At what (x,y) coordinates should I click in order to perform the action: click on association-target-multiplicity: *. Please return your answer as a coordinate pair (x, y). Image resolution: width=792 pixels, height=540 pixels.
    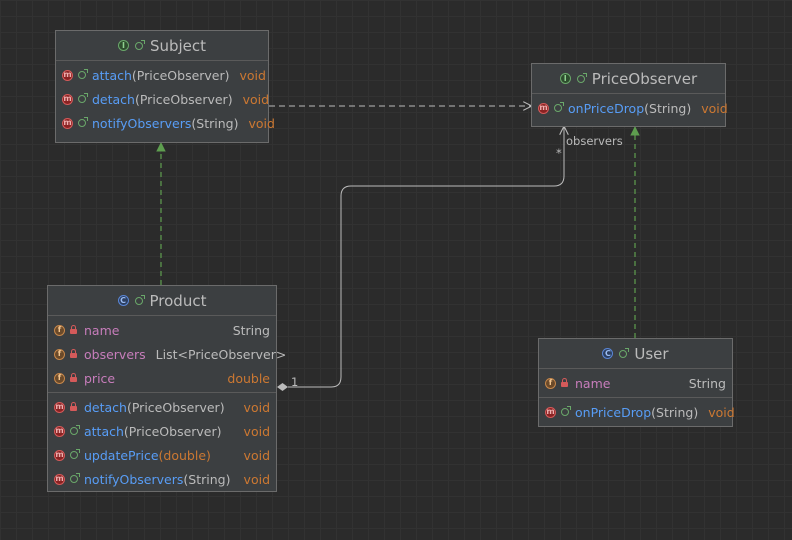
    Looking at the image, I should click on (559, 153).